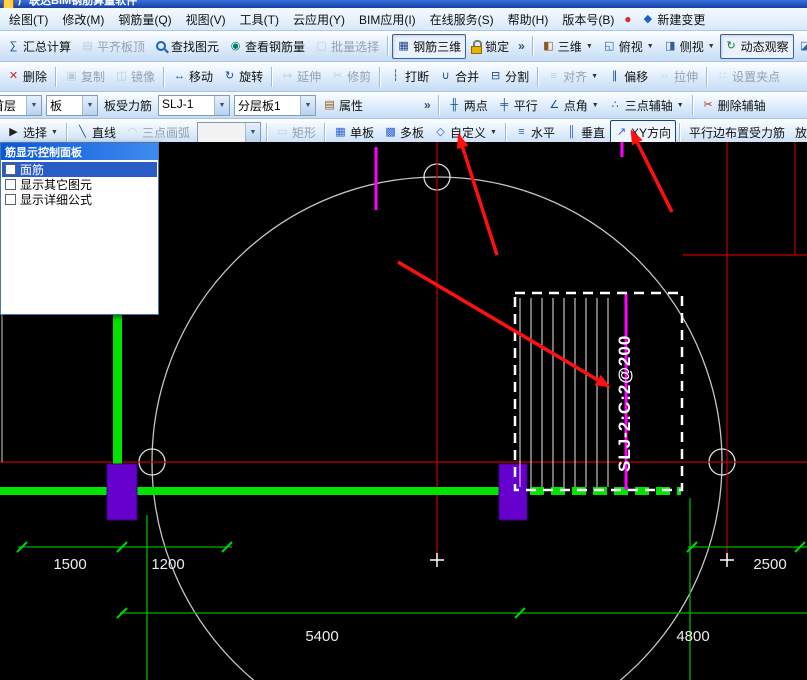 The width and height of the screenshot is (807, 680). I want to click on three-point-aux-dropdown: ∴ 三点辅轴 ▼, so click(646, 105).